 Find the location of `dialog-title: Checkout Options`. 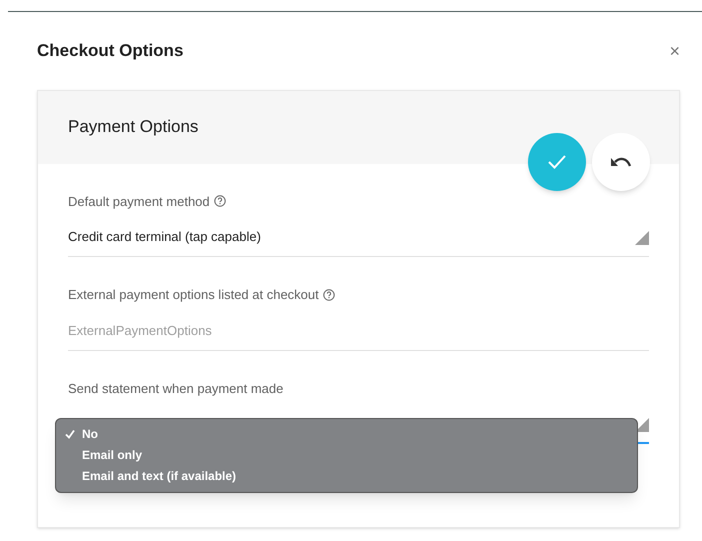

dialog-title: Checkout Options is located at coordinates (110, 51).